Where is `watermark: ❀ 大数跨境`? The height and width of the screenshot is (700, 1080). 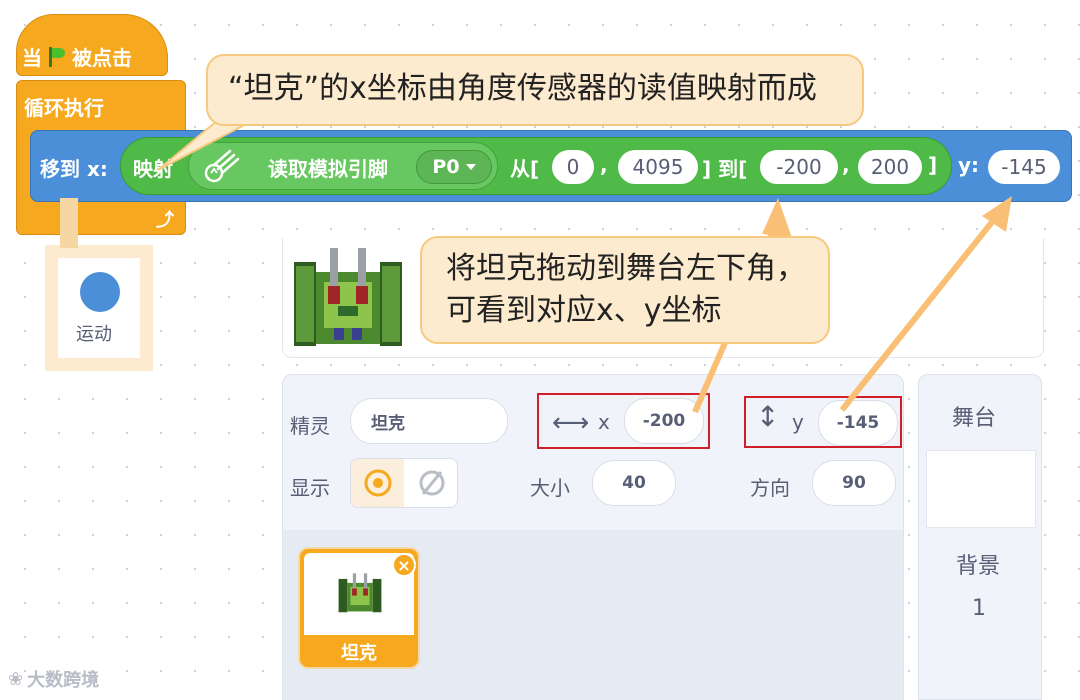
watermark: ❀ 大数跨境 is located at coordinates (53, 679).